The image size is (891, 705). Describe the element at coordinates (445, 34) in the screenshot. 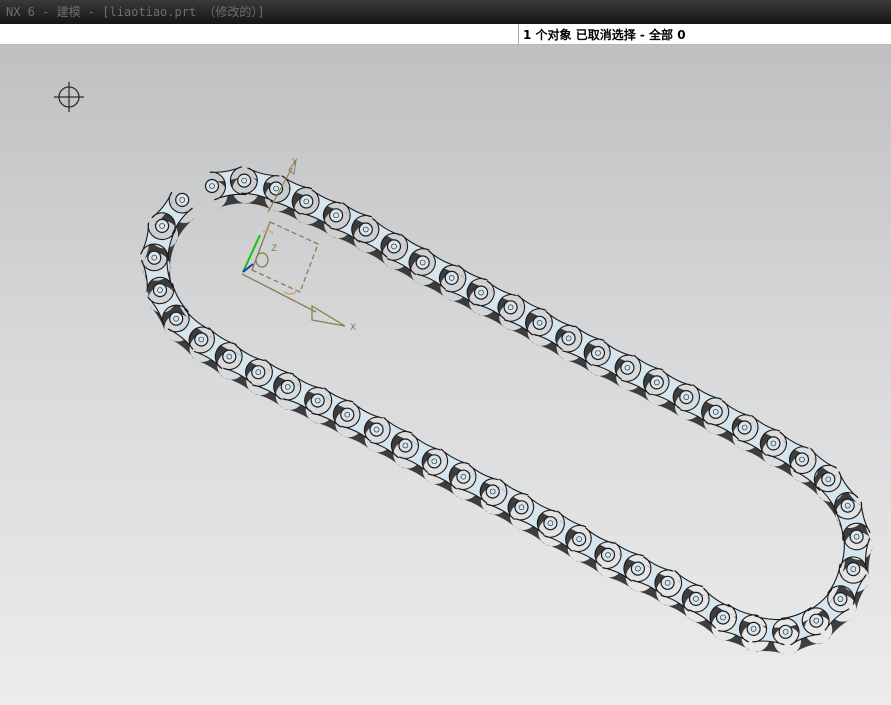

I see `status-bar: 1 个对象 已取消选择 - 全部 0` at that location.